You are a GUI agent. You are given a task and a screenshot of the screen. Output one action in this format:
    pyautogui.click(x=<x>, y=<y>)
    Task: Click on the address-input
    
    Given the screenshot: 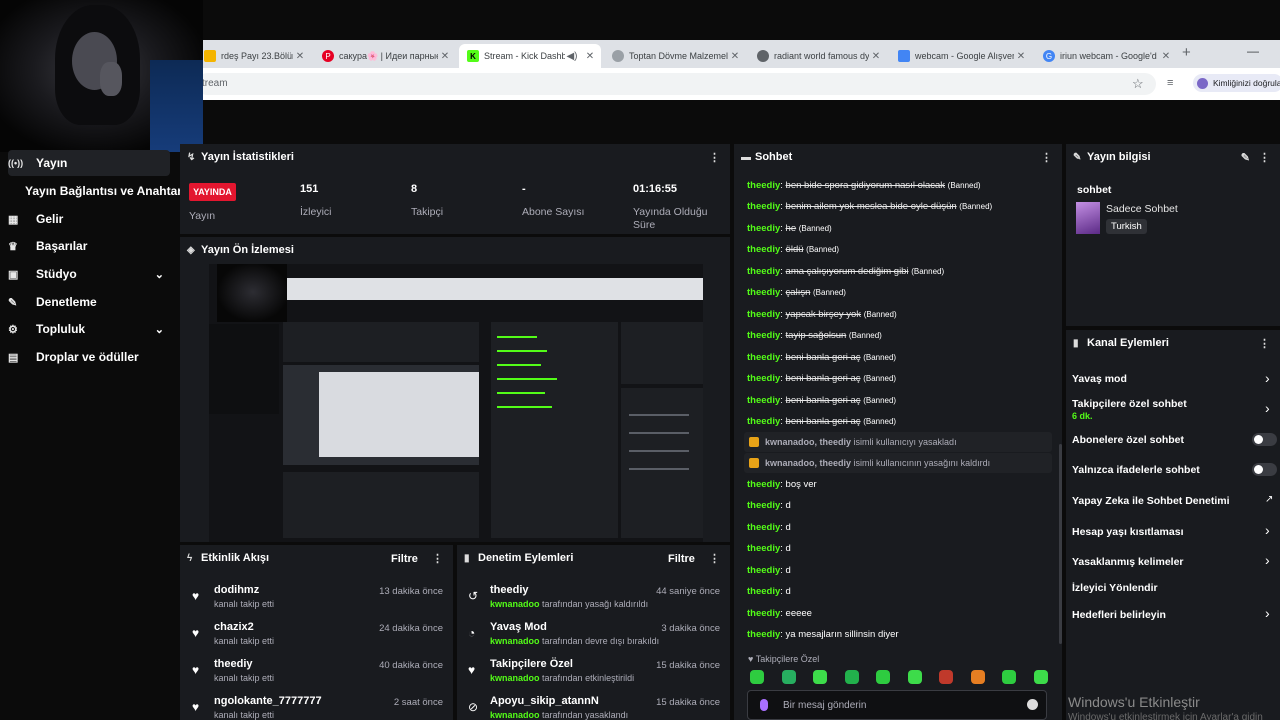 What is the action you would take?
    pyautogui.click(x=676, y=84)
    